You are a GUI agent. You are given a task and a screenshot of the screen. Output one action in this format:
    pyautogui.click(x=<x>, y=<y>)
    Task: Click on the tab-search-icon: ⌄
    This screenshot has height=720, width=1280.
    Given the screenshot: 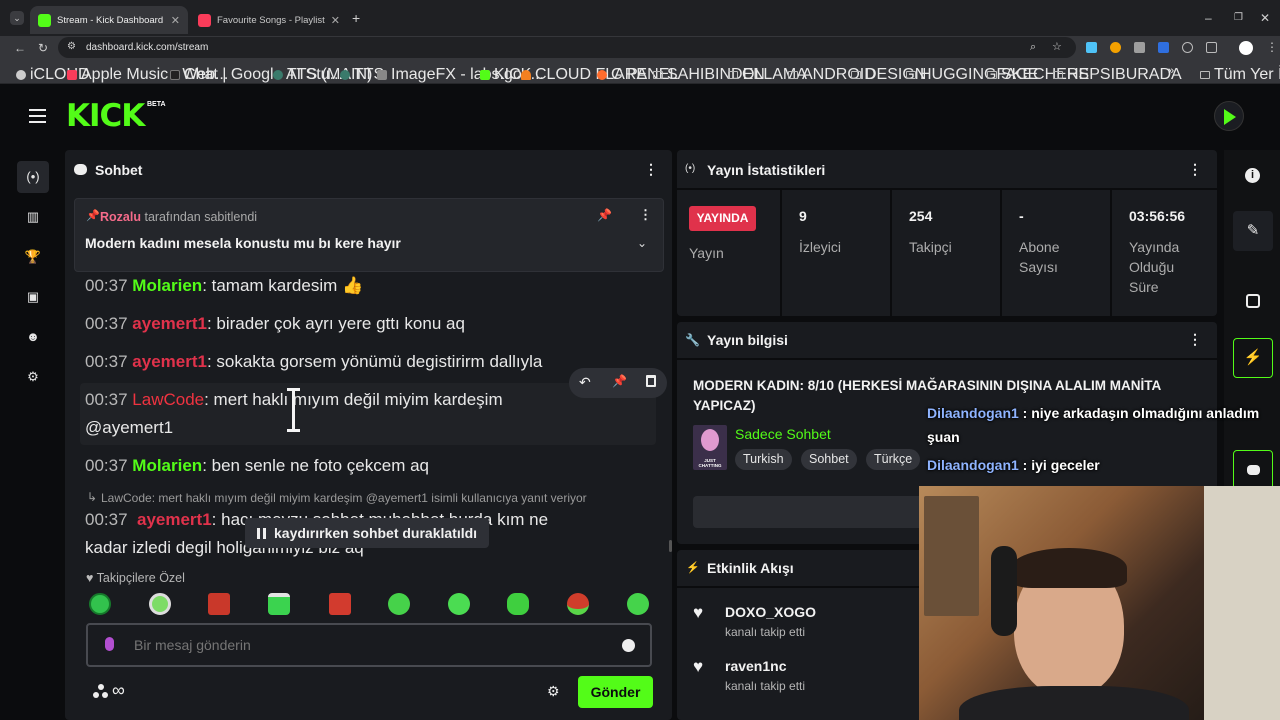 What is the action you would take?
    pyautogui.click(x=17, y=18)
    